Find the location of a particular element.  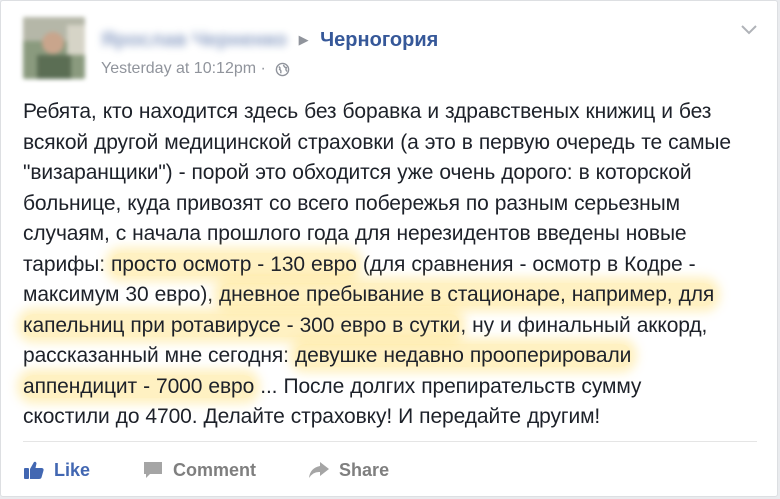

comment-icon is located at coordinates (153, 470).